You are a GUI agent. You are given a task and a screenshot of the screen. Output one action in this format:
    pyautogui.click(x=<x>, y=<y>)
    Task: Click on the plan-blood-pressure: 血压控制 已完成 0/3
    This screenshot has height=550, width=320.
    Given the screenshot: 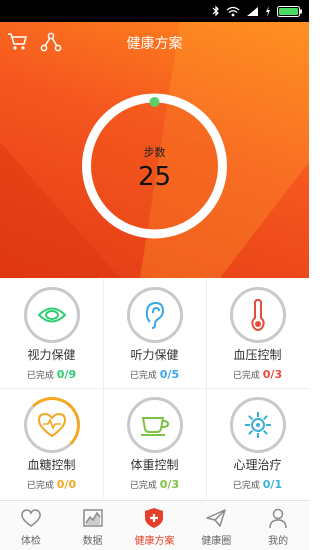 What is the action you would take?
    pyautogui.click(x=257, y=333)
    